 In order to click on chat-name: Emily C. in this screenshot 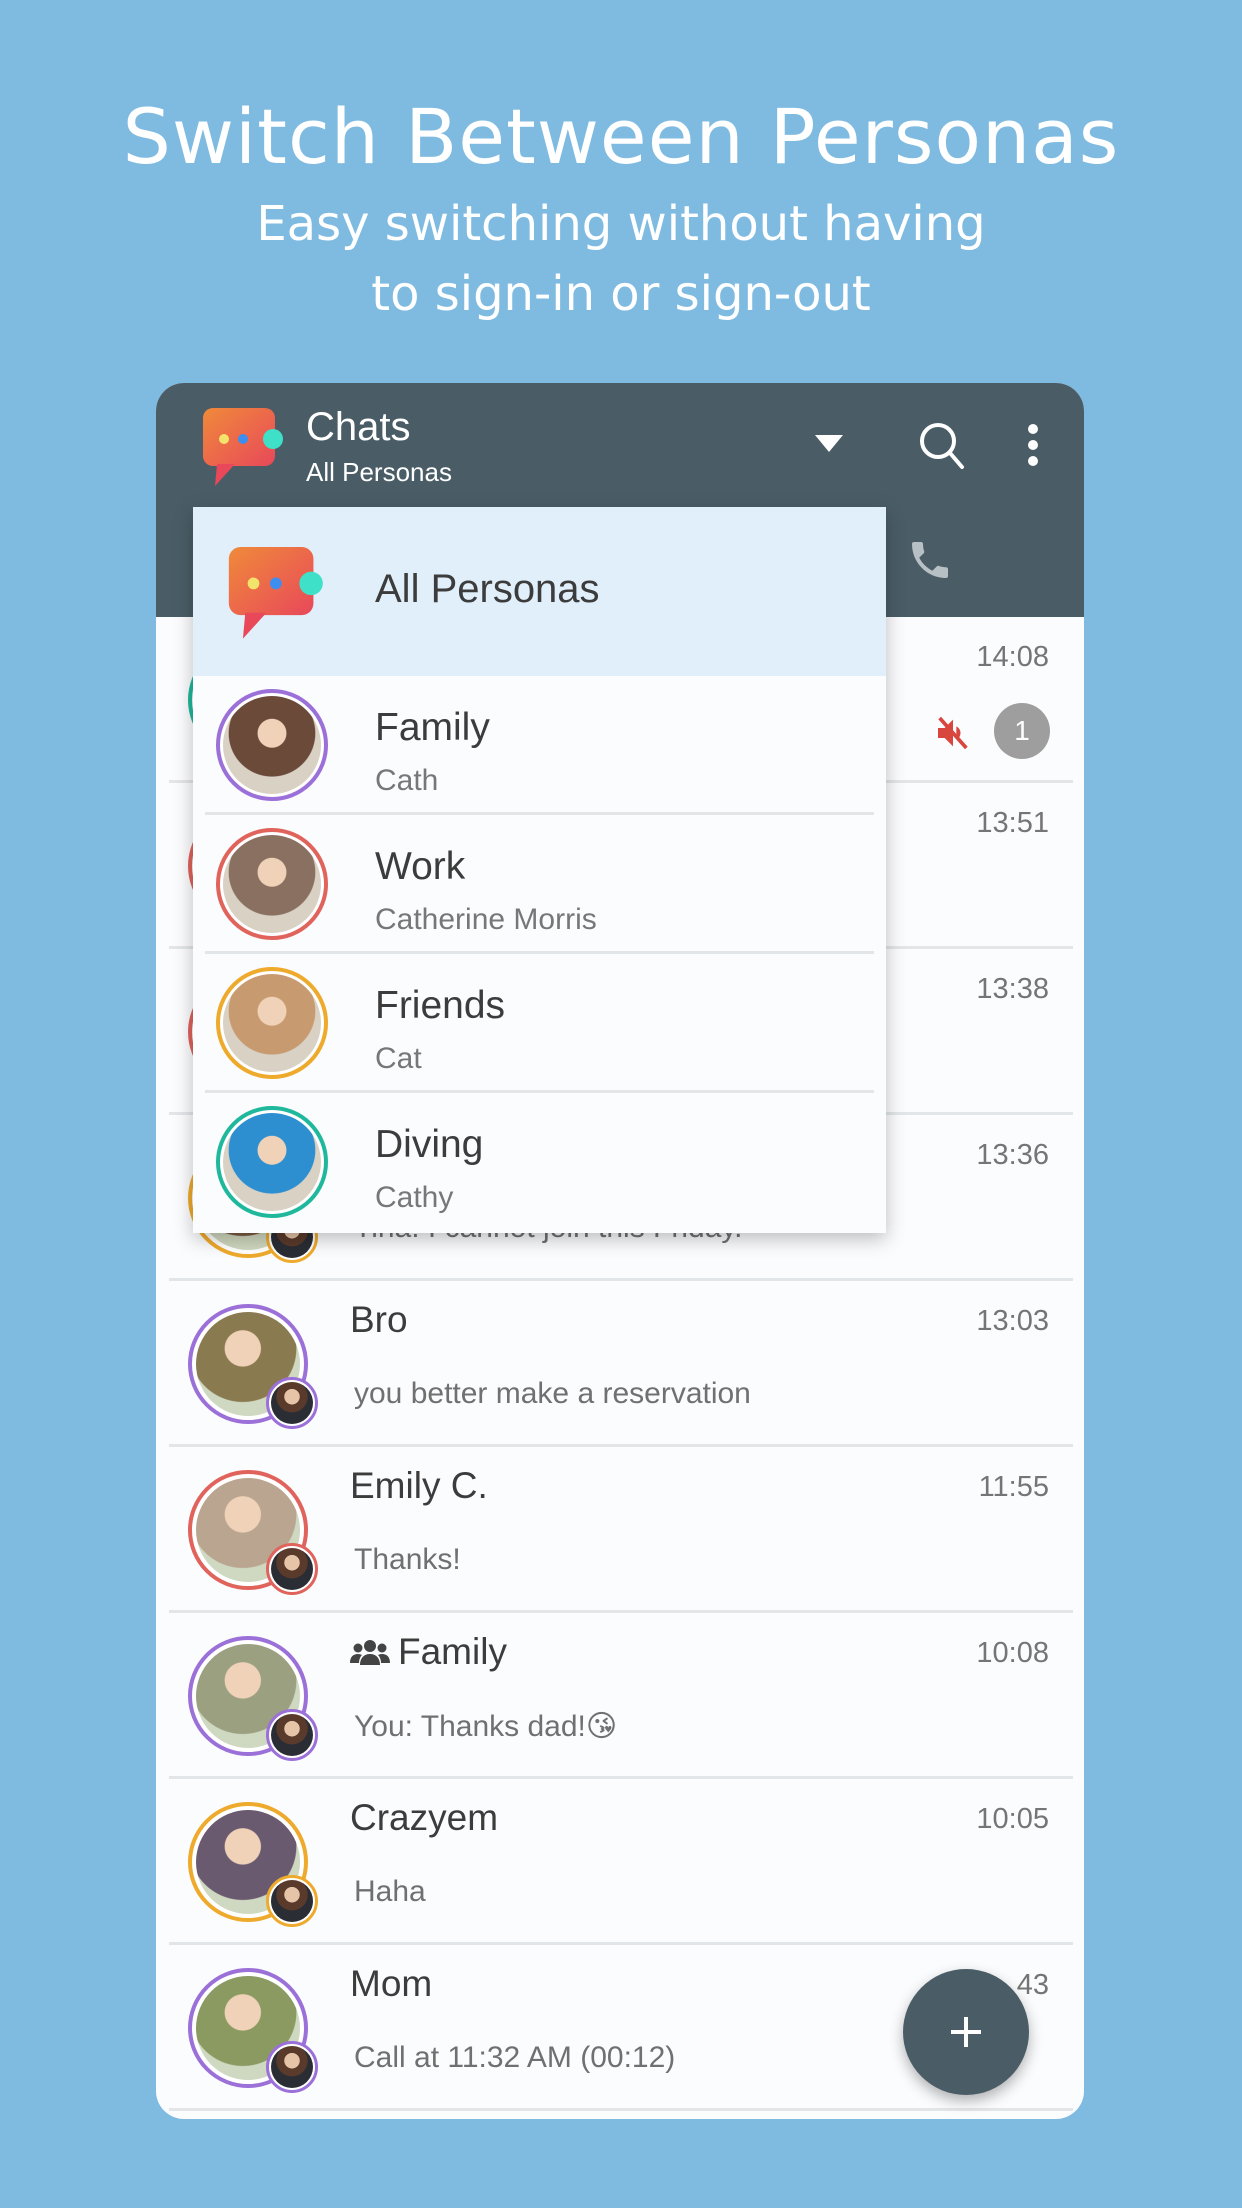, I will do `click(419, 1485)`.